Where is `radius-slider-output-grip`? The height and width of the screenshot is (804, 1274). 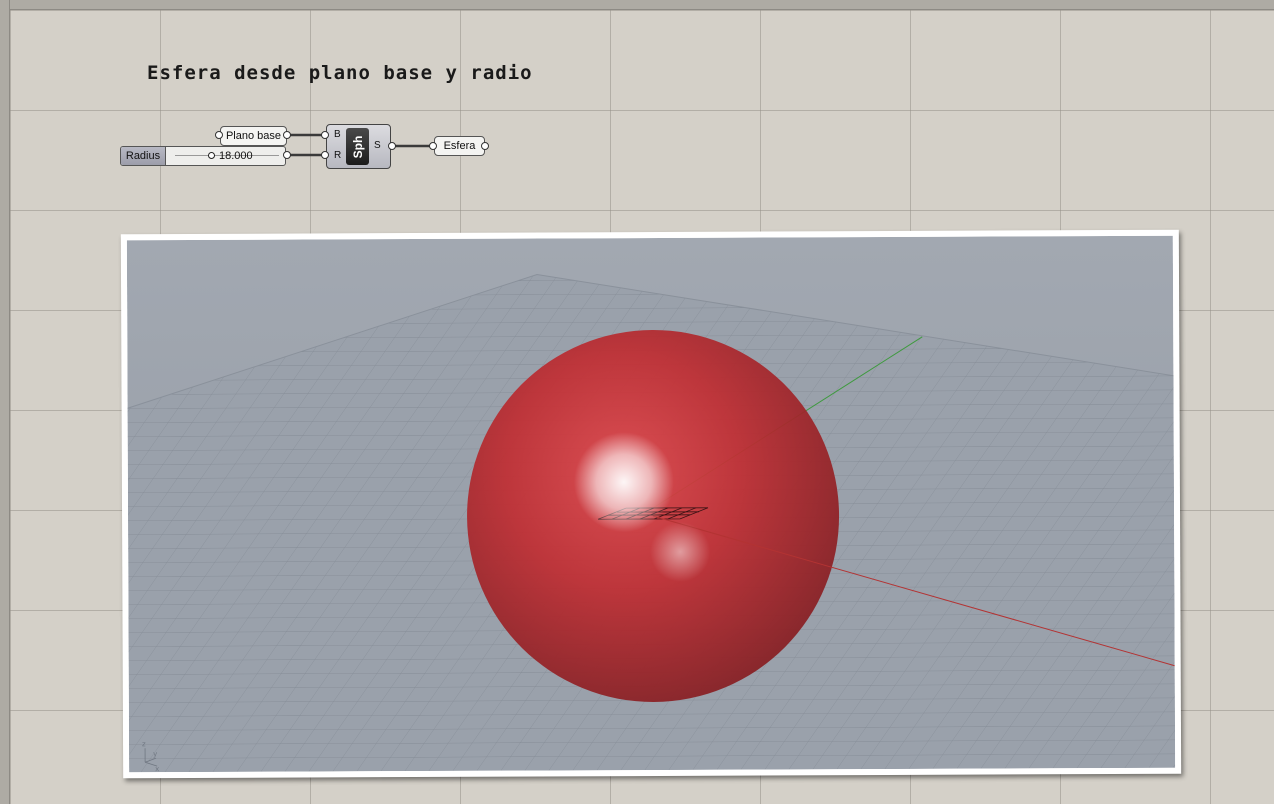
radius-slider-output-grip is located at coordinates (287, 155).